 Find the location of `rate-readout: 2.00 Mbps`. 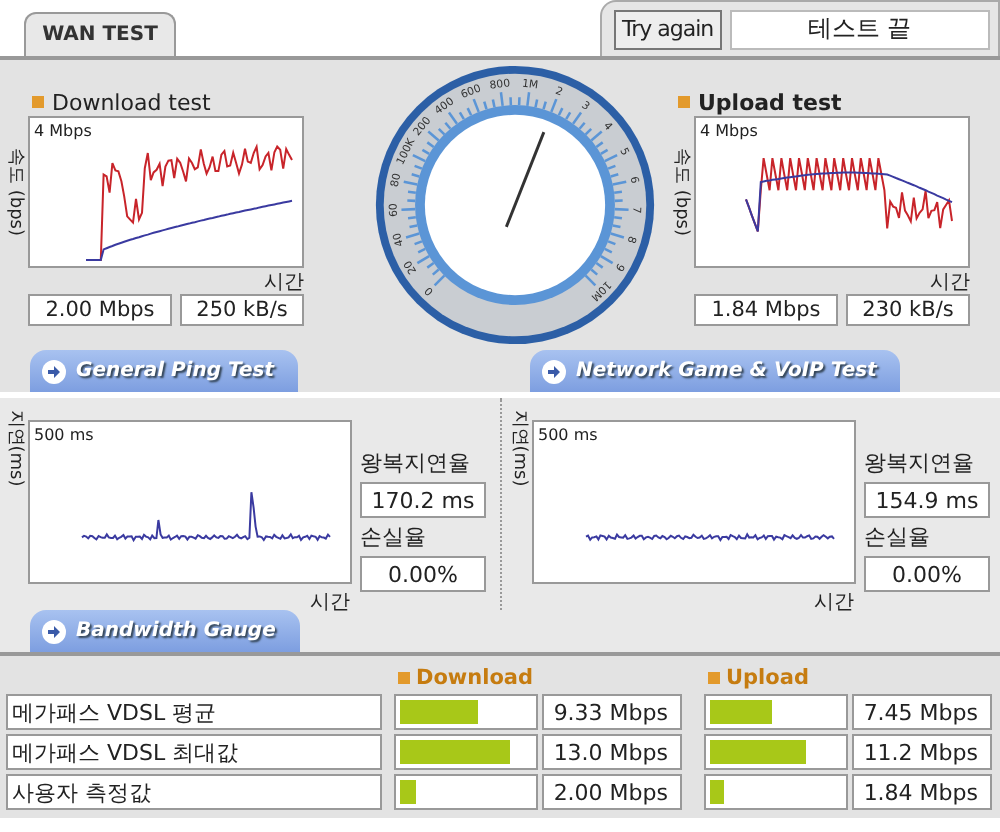

rate-readout: 2.00 Mbps is located at coordinates (100, 310).